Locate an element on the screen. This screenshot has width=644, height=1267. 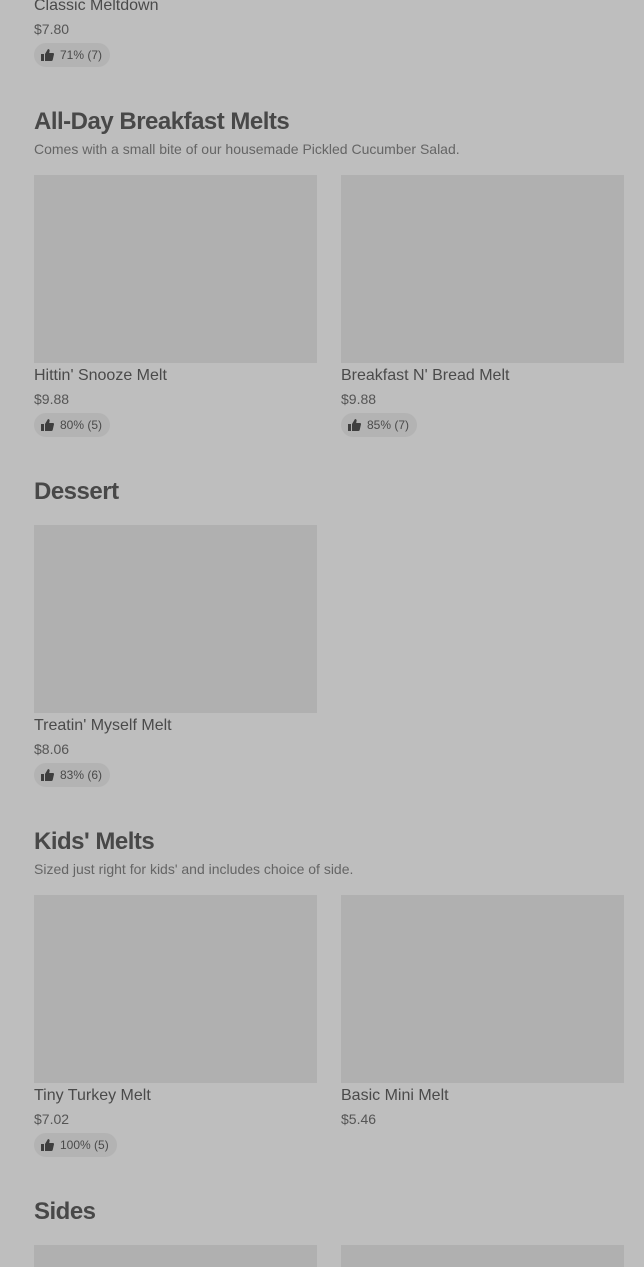
rating-badge: 71% (7) is located at coordinates (72, 55).